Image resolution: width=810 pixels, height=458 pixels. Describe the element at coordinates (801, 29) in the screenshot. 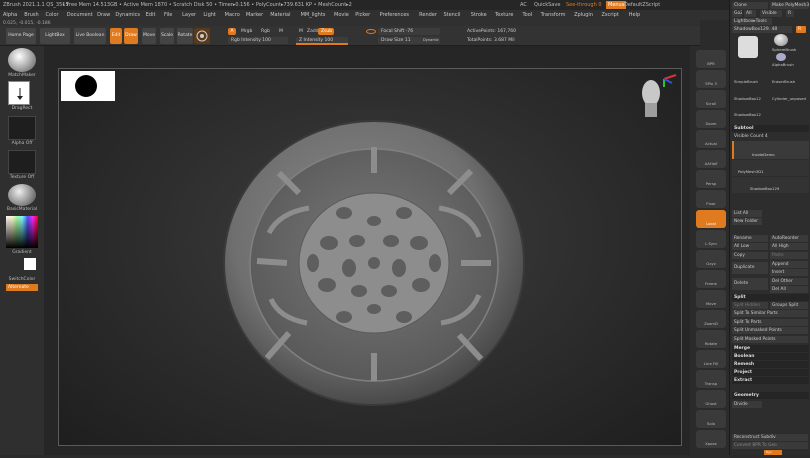

I see `r2-button: R` at that location.